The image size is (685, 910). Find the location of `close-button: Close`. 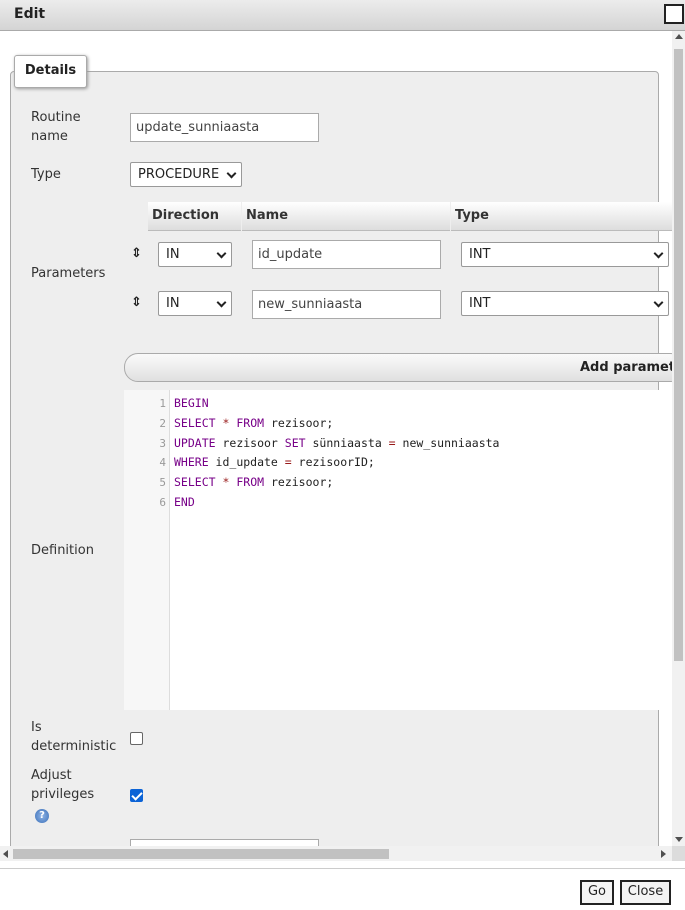

close-button: Close is located at coordinates (645, 892).